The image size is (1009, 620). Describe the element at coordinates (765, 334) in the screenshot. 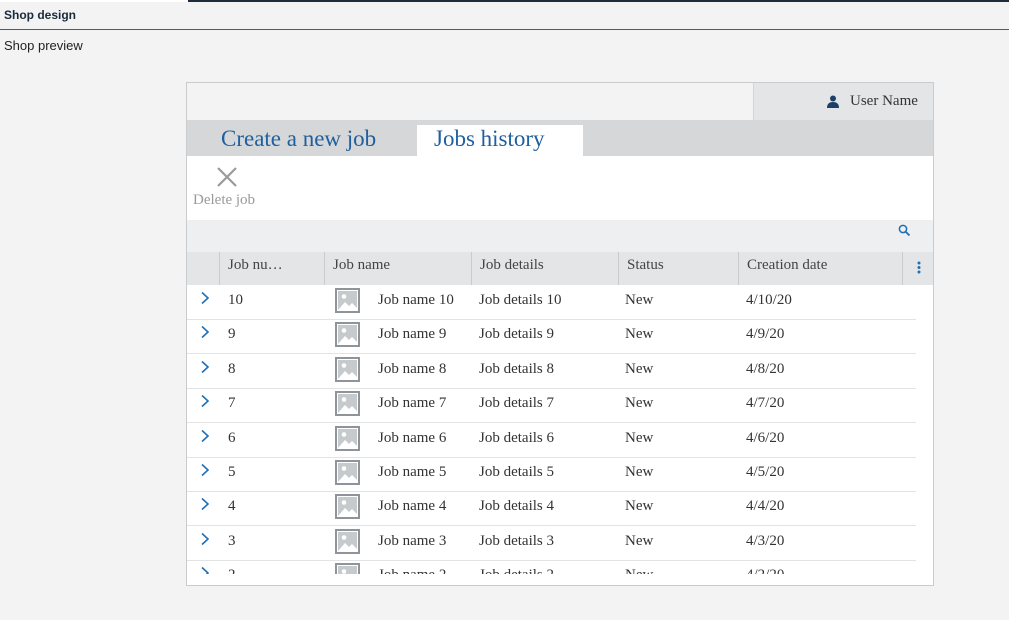

I see `creation-date-cell: 4/9/20` at that location.